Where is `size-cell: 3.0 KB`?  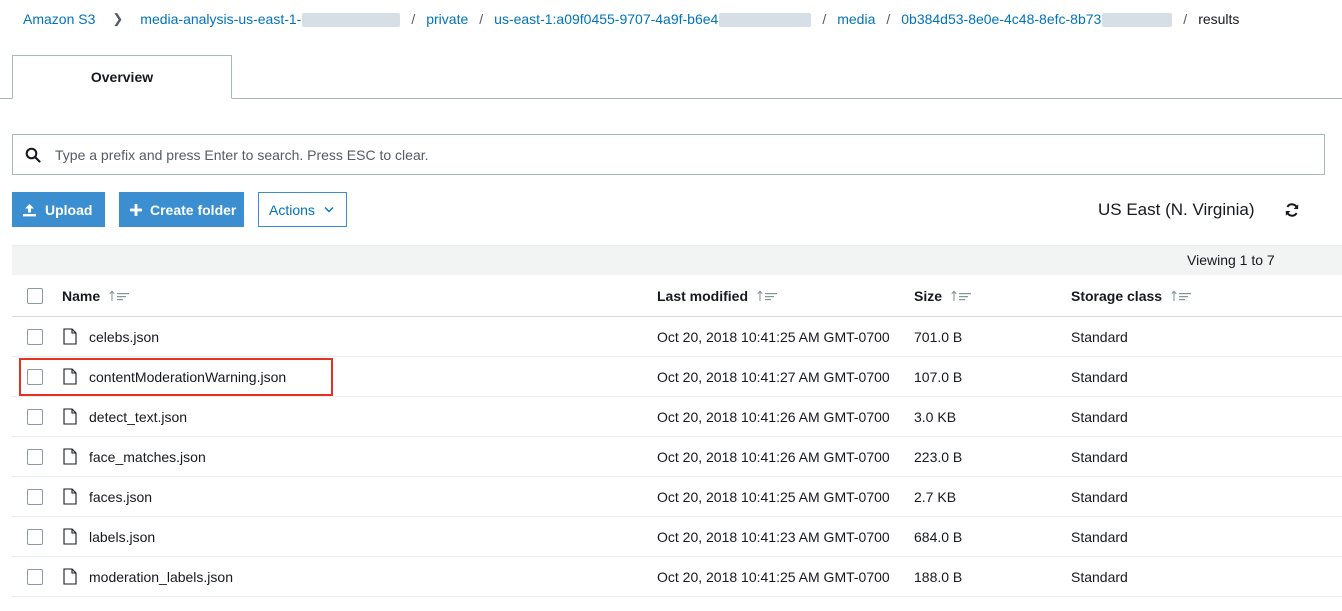 size-cell: 3.0 KB is located at coordinates (935, 417).